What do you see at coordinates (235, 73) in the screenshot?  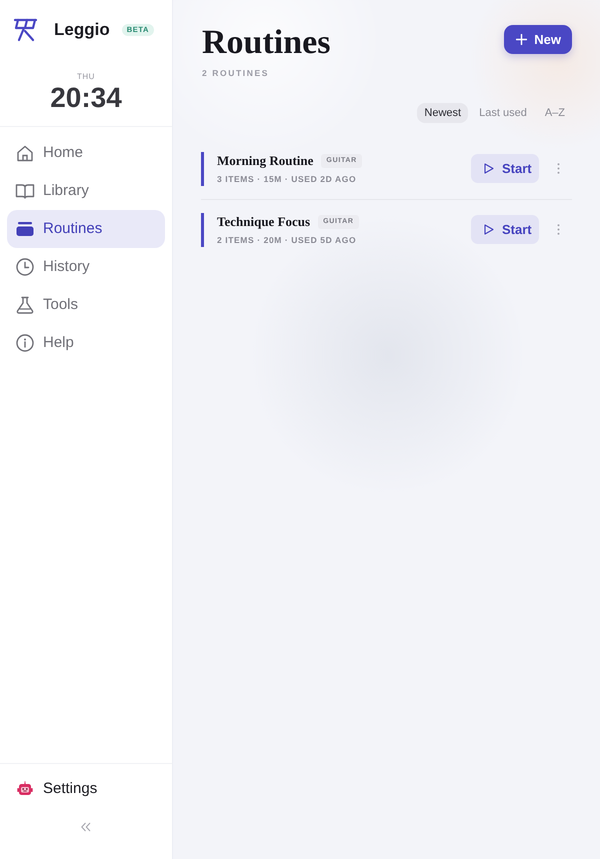 I see `routine-count: 2 ROUTINES` at bounding box center [235, 73].